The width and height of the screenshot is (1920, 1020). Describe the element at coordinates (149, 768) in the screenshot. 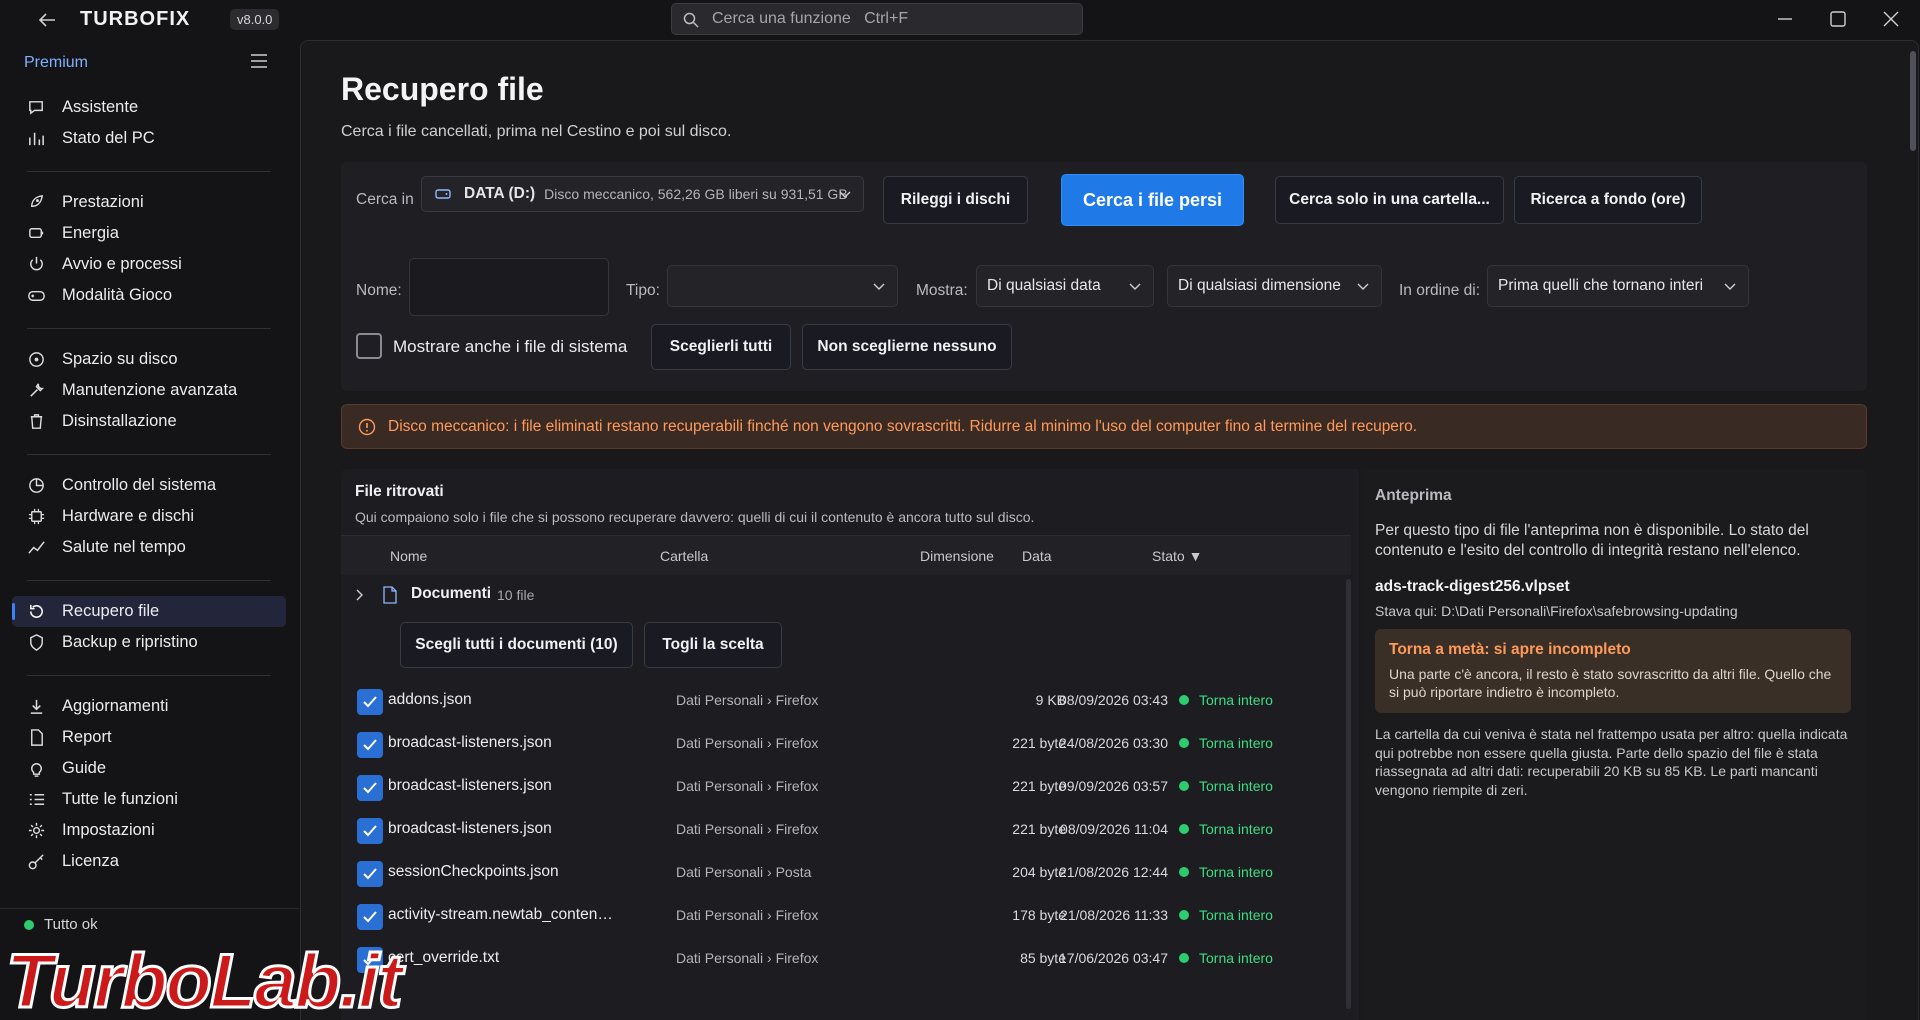

I see `sidebar-item-guide: Guide` at that location.